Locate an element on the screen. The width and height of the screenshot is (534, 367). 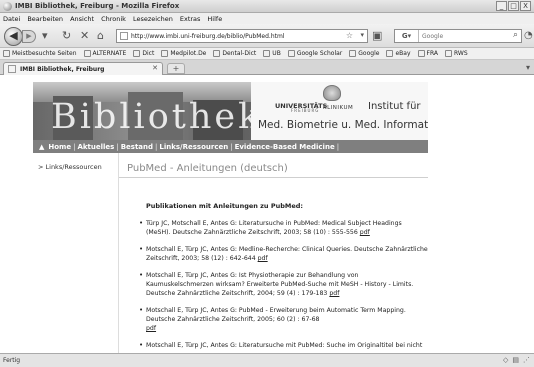
forward-button: ▶ is located at coordinates (29, 36).